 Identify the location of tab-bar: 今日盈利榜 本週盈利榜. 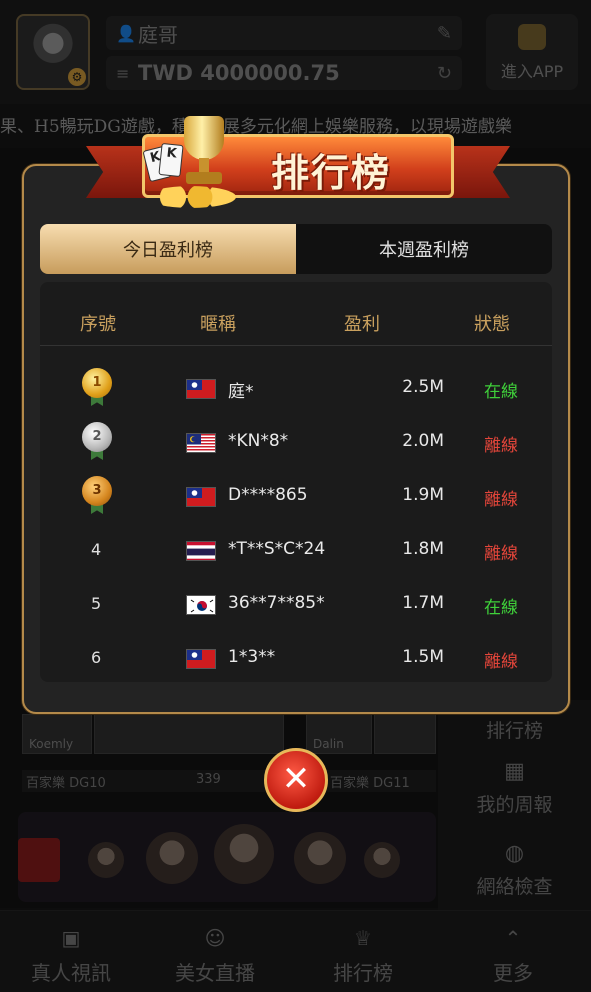
(296, 249).